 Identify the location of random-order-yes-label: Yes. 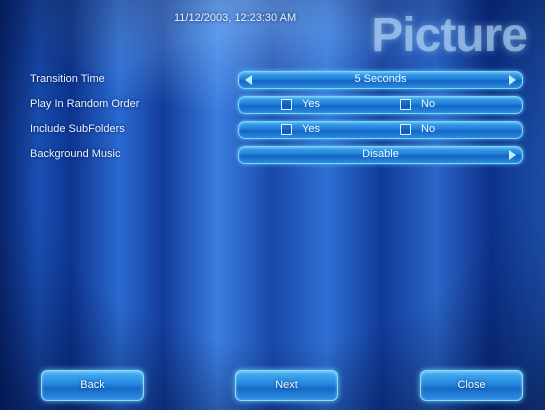
(311, 104).